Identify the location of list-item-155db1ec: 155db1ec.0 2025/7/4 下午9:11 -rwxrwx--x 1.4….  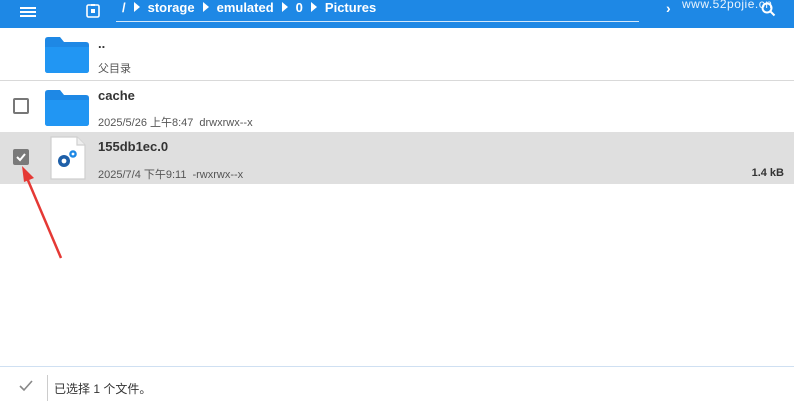
(397, 158).